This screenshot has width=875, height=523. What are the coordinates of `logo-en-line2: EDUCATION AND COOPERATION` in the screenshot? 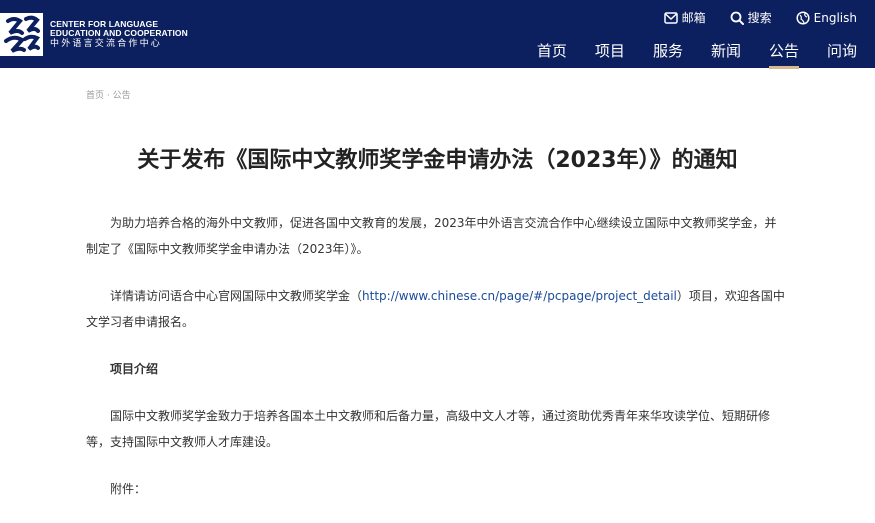 It's located at (119, 33).